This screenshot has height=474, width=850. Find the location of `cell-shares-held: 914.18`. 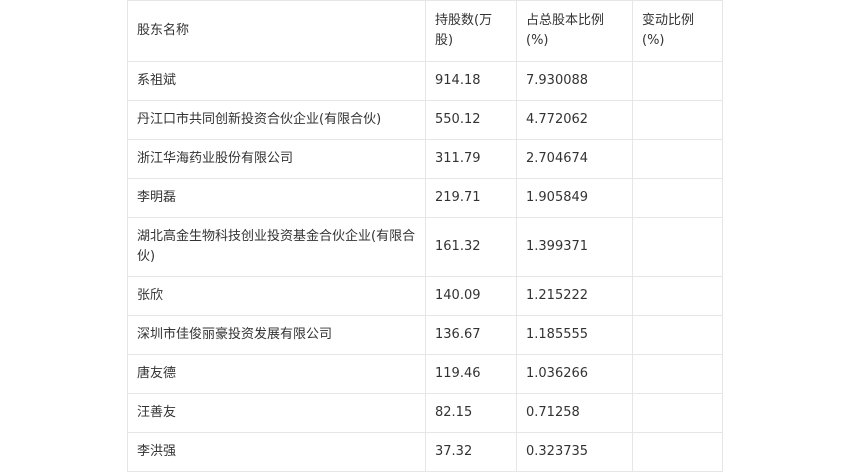

cell-shares-held: 914.18 is located at coordinates (471, 81).